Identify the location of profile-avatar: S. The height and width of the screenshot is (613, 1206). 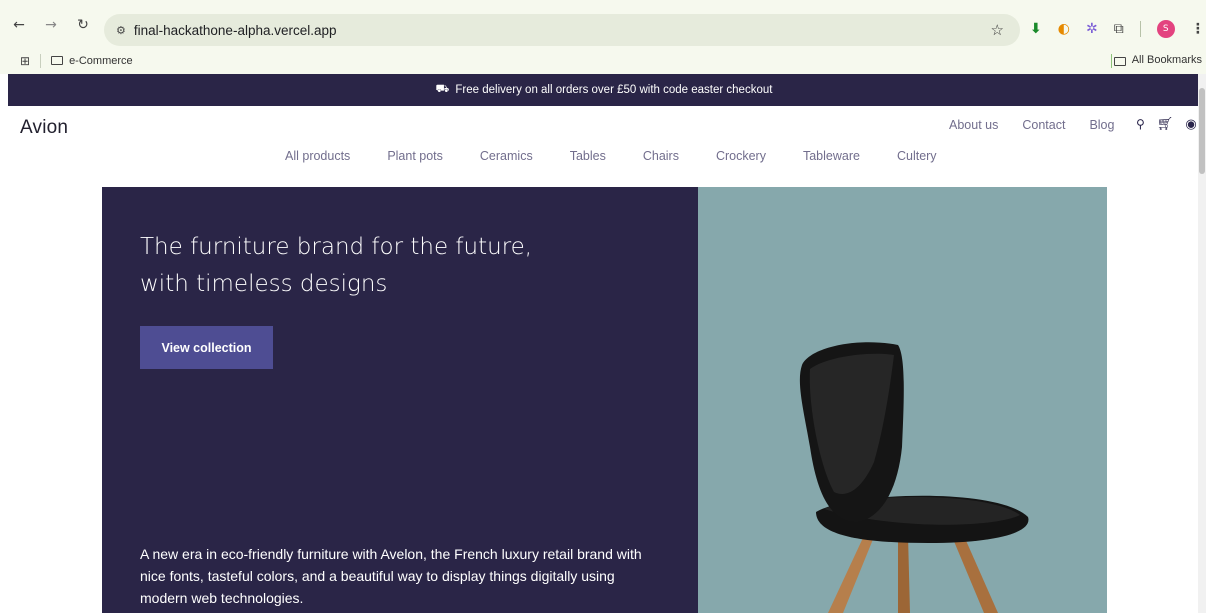
(1165, 29).